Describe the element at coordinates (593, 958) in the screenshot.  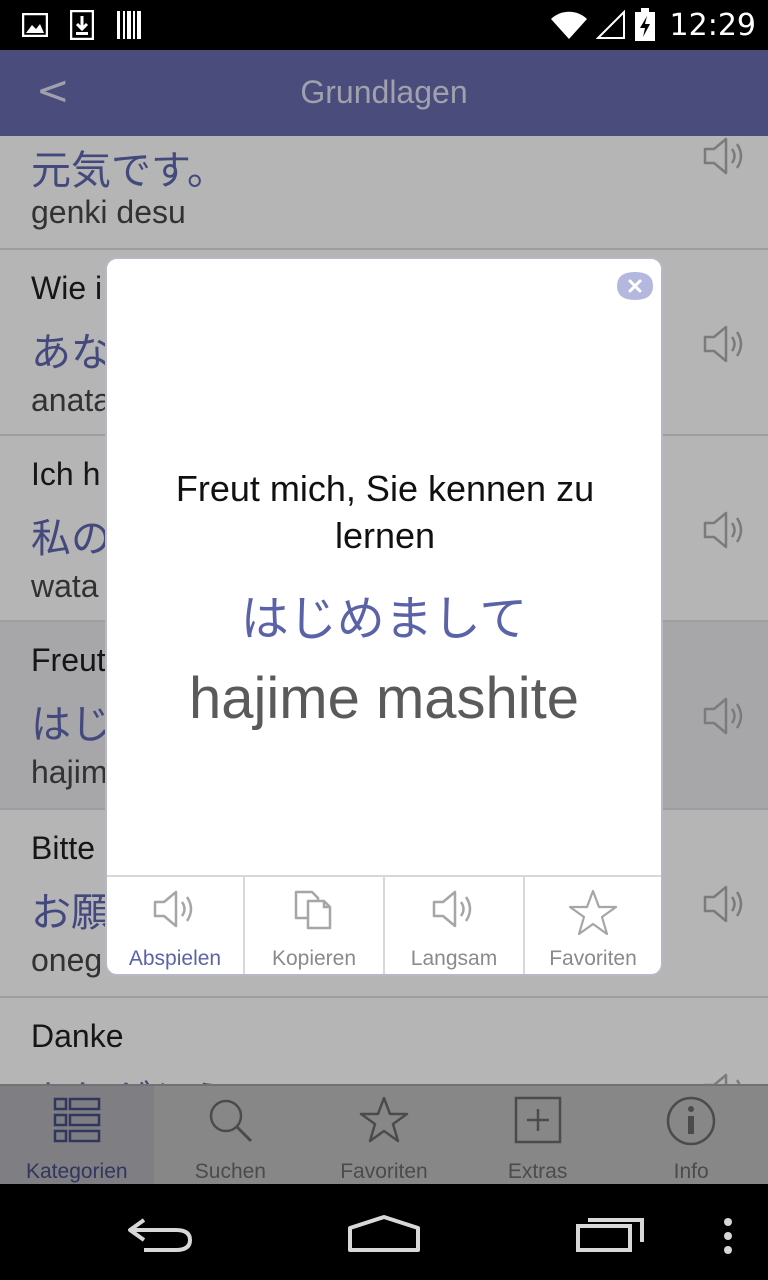
I see `action-label: Favoriten` at that location.